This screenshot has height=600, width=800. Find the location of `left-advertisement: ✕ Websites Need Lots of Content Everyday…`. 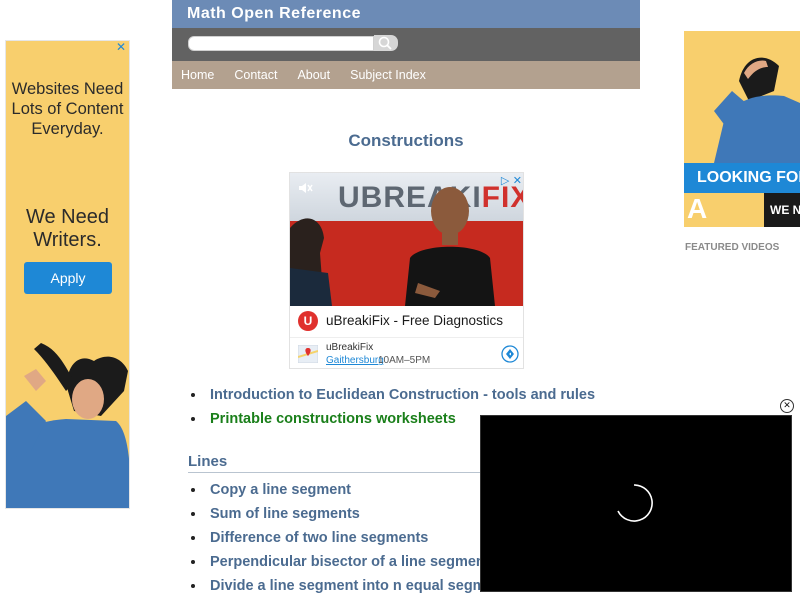

left-advertisement: ✕ Websites Need Lots of Content Everyday… is located at coordinates (67, 274).